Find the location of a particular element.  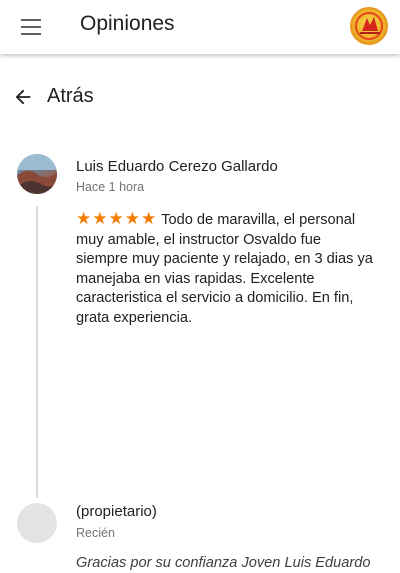

back-label: Atrás is located at coordinates (70, 96).